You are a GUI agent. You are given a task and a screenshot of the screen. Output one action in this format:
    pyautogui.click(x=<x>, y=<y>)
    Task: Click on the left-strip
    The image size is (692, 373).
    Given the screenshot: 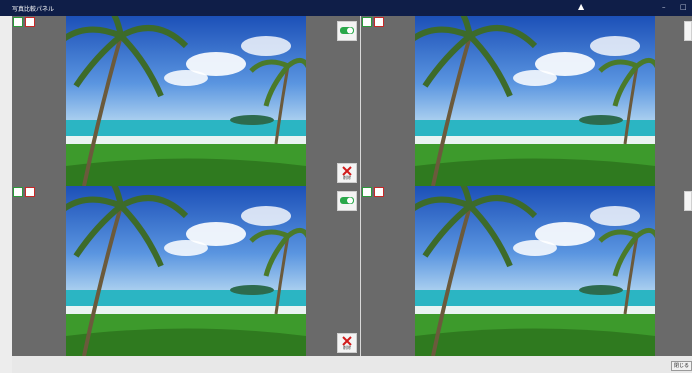 What is the action you would take?
    pyautogui.click(x=6, y=194)
    